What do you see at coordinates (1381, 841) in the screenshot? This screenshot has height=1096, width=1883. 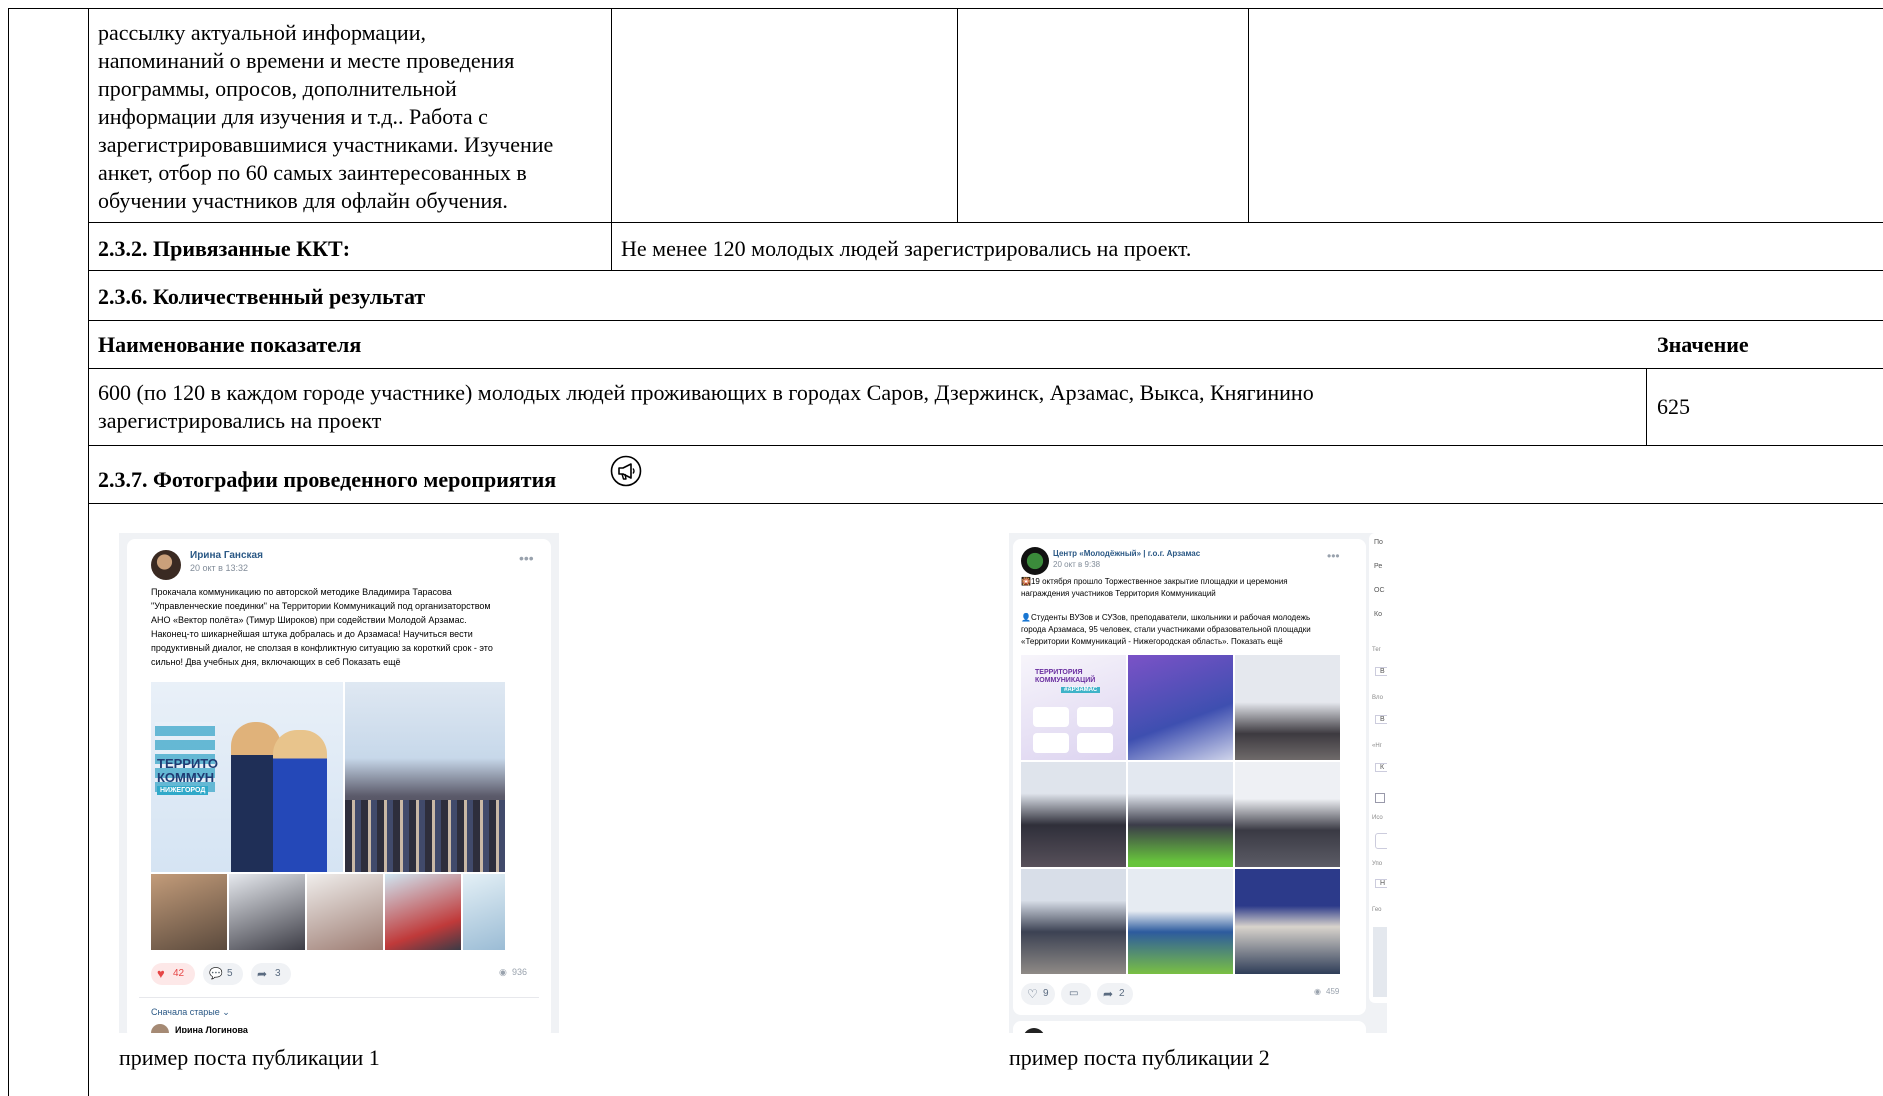 I see `input-field` at bounding box center [1381, 841].